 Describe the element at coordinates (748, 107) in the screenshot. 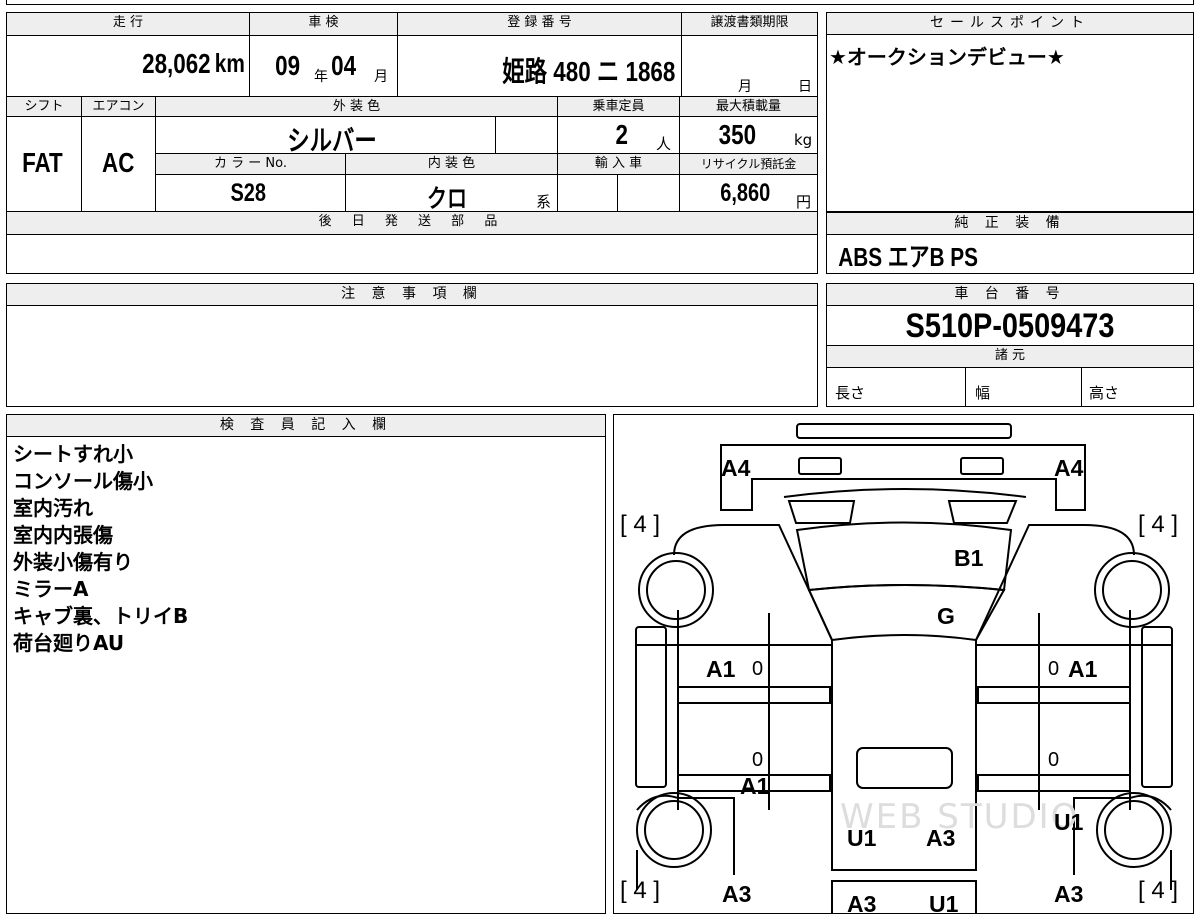

I see `max-load-label: 最大積載量` at that location.